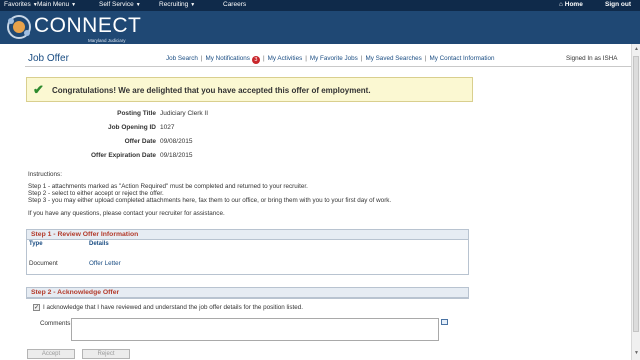  I want to click on step1-title: Step 1 - Review Offer Information, so click(247, 235).